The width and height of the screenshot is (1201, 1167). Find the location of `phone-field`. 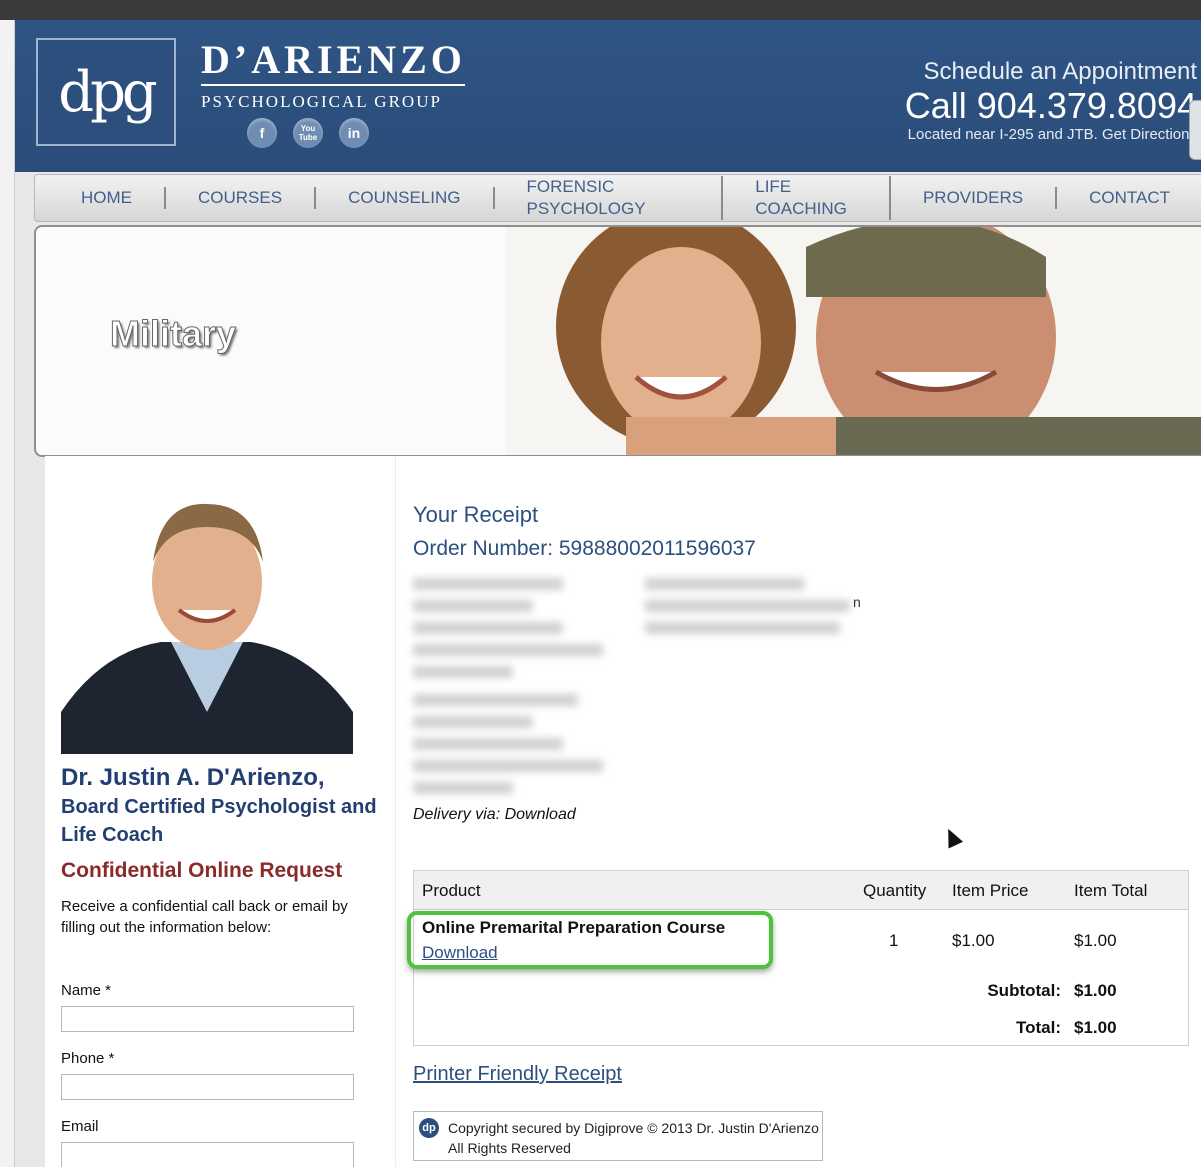

phone-field is located at coordinates (207, 1087).